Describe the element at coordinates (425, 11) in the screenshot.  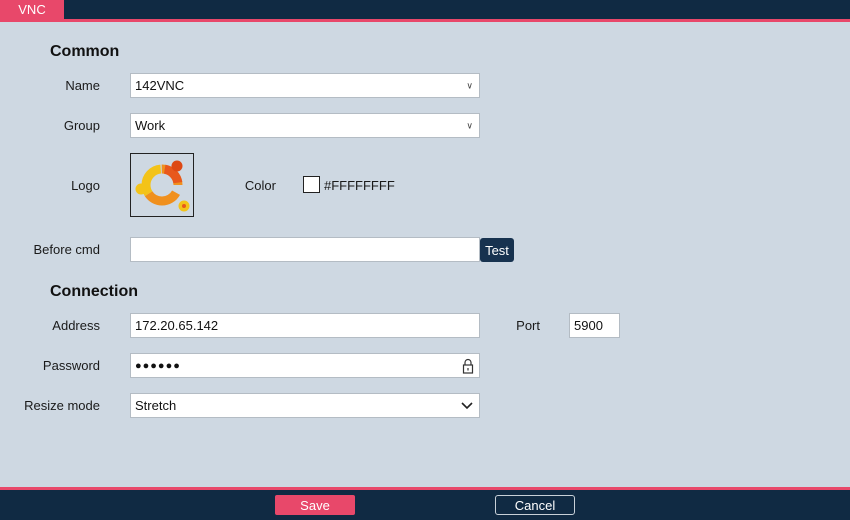
I see `top-bar: VNC` at that location.